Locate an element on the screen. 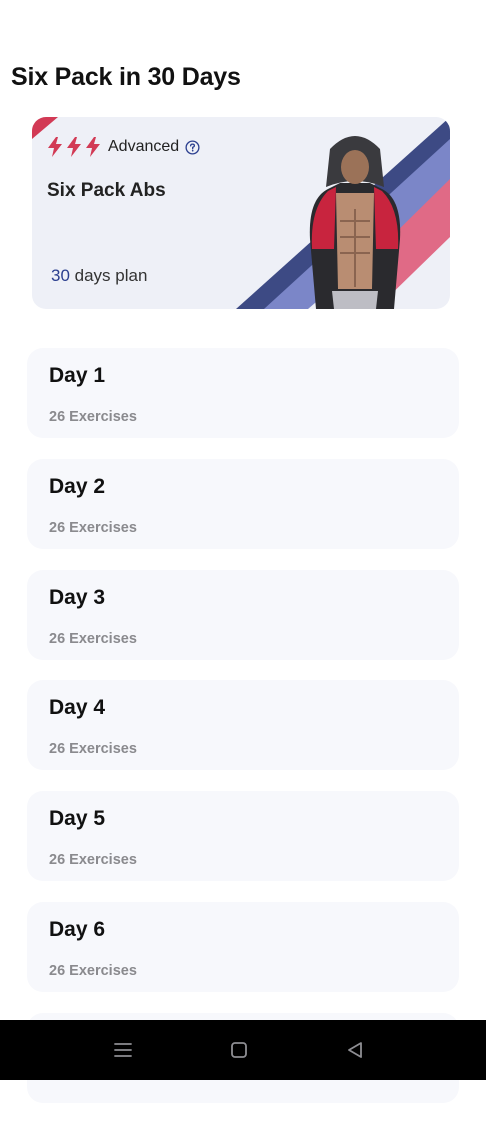 The image size is (486, 1124). day-title: Day 6 is located at coordinates (77, 929).